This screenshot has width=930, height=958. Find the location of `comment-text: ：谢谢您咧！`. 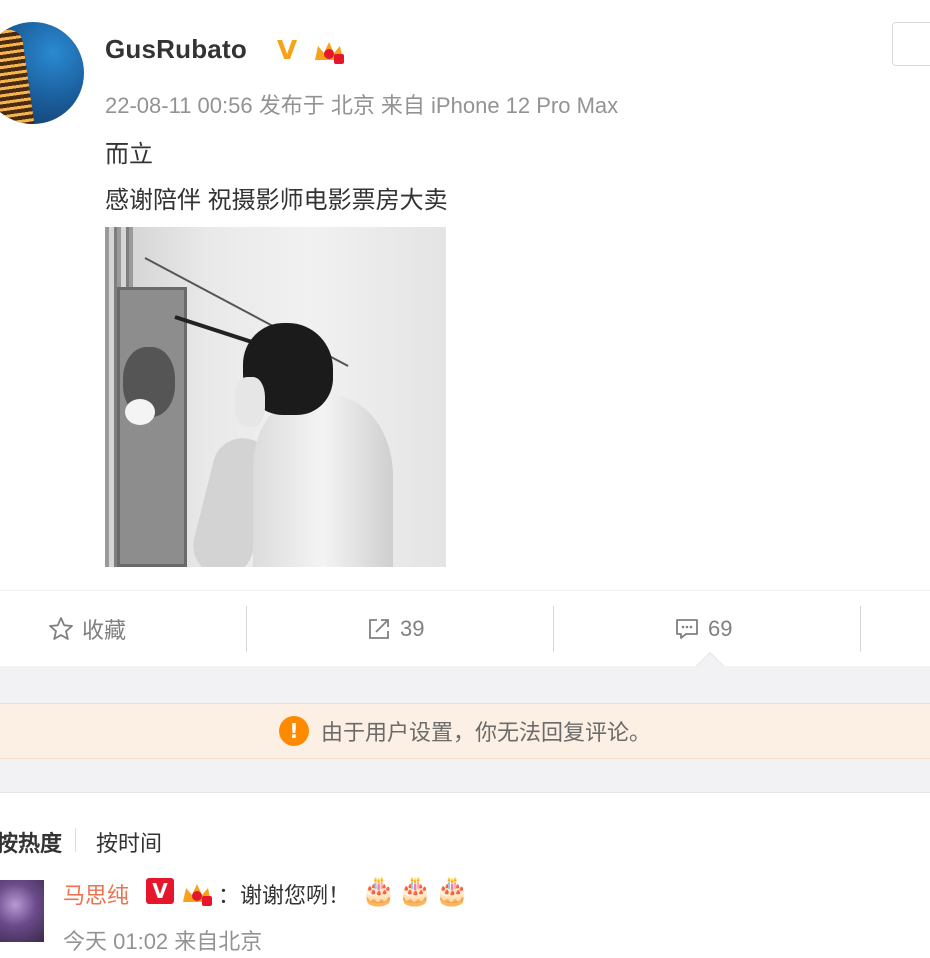

comment-text: ：谢谢您咧！ is located at coordinates (284, 895).